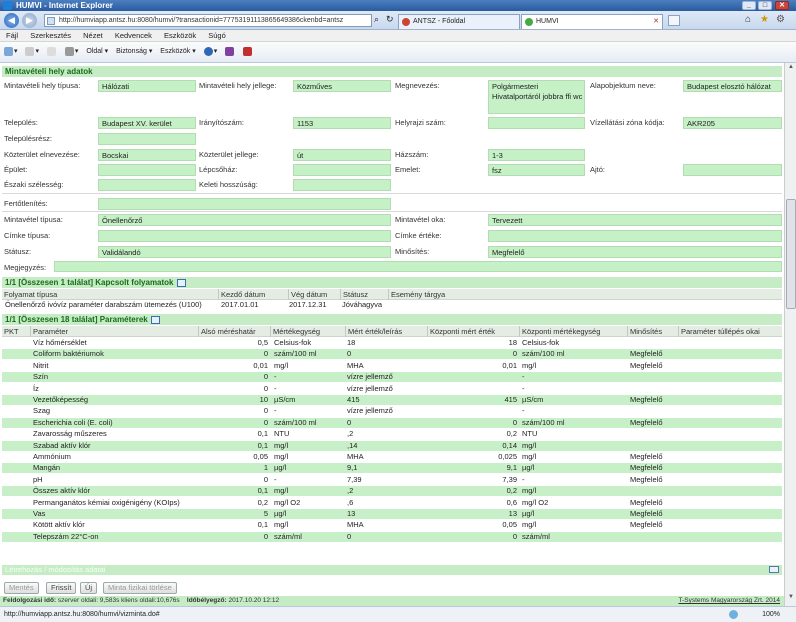 Image resolution: width=796 pixels, height=622 pixels. What do you see at coordinates (11, 20) in the screenshot?
I see `back-icon: ◀` at bounding box center [11, 20].